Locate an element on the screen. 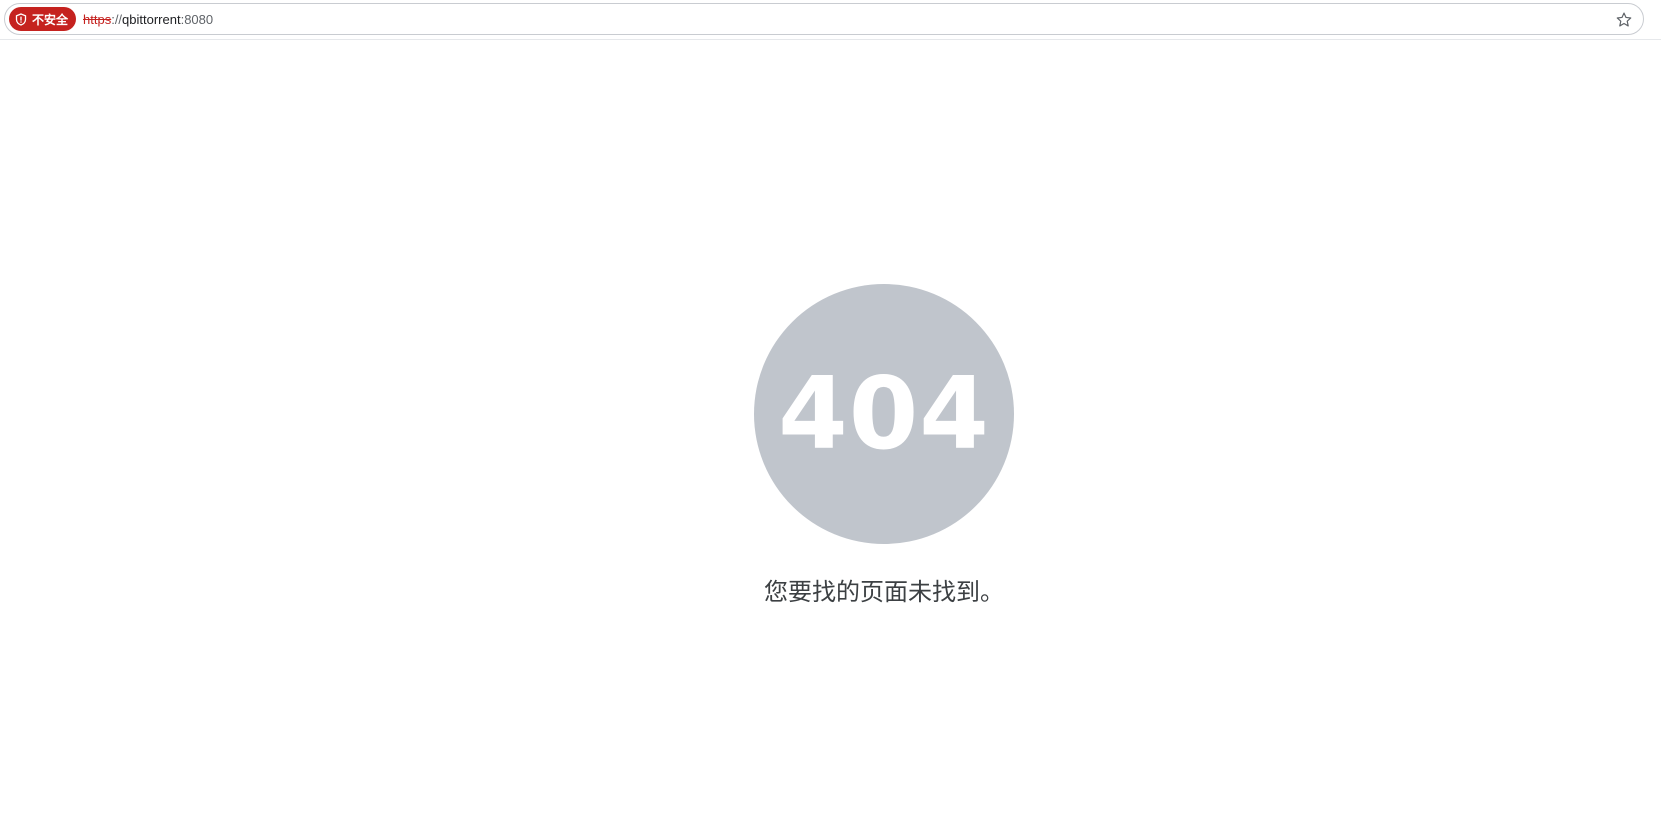  error-circle: 404 is located at coordinates (884, 414).